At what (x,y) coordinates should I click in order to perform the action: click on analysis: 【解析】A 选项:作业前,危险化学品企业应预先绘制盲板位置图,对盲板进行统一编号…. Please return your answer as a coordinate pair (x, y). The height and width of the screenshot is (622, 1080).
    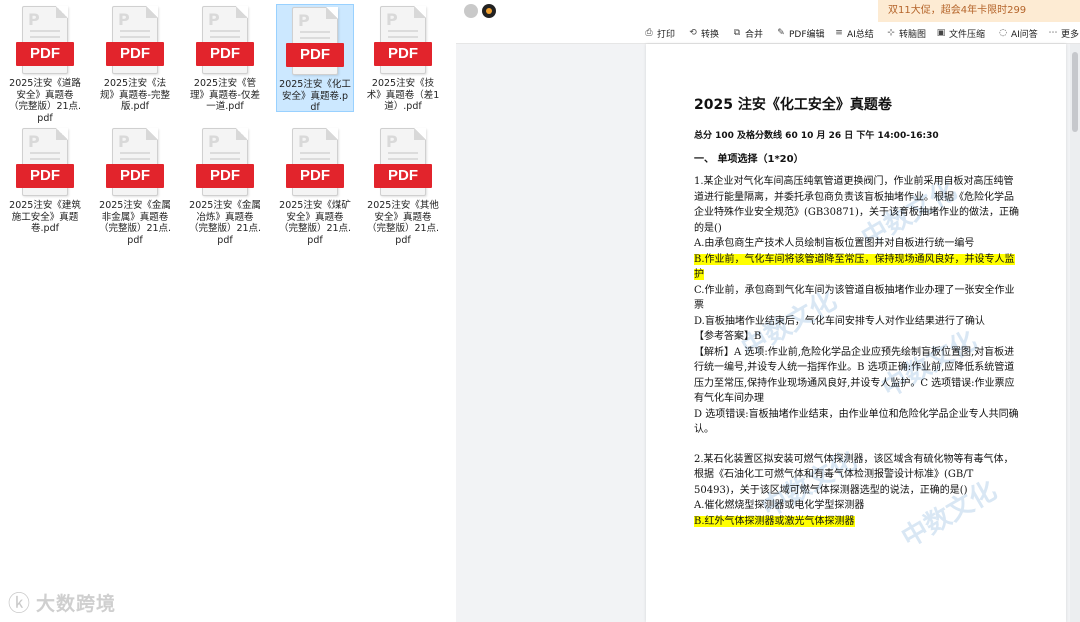
    Looking at the image, I should click on (854, 375).